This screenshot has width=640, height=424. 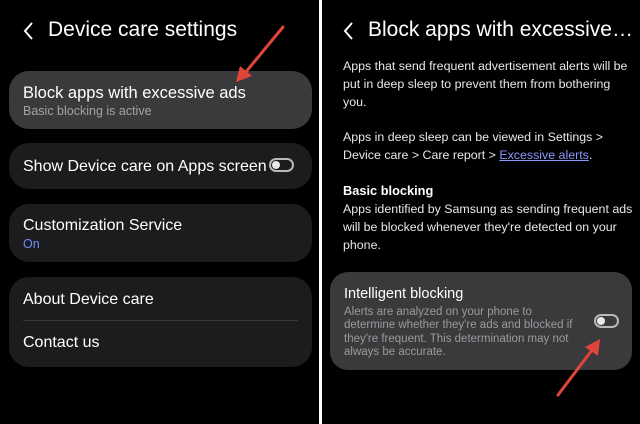 What do you see at coordinates (404, 294) in the screenshot?
I see `intelligent-blocking-title: Intelligent blocking` at bounding box center [404, 294].